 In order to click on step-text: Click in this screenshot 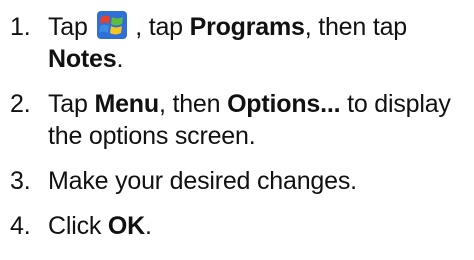, I will do `click(78, 226)`.